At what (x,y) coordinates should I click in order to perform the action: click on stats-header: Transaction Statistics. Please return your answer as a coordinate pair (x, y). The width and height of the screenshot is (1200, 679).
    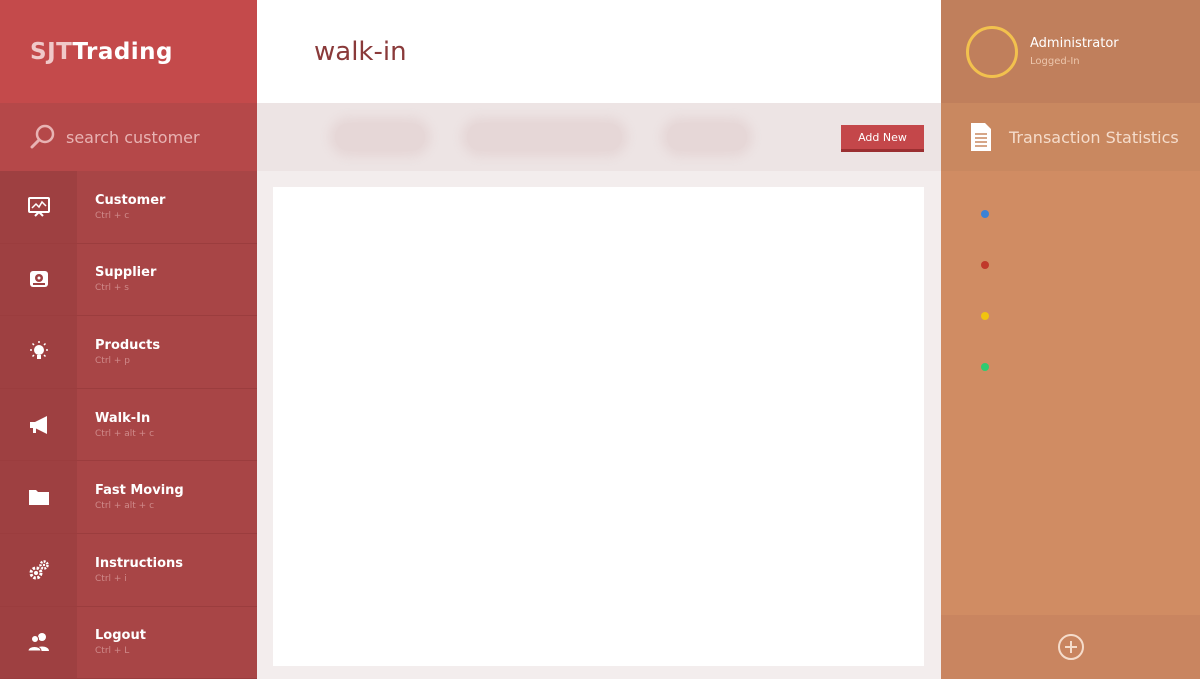
    Looking at the image, I should click on (1070, 137).